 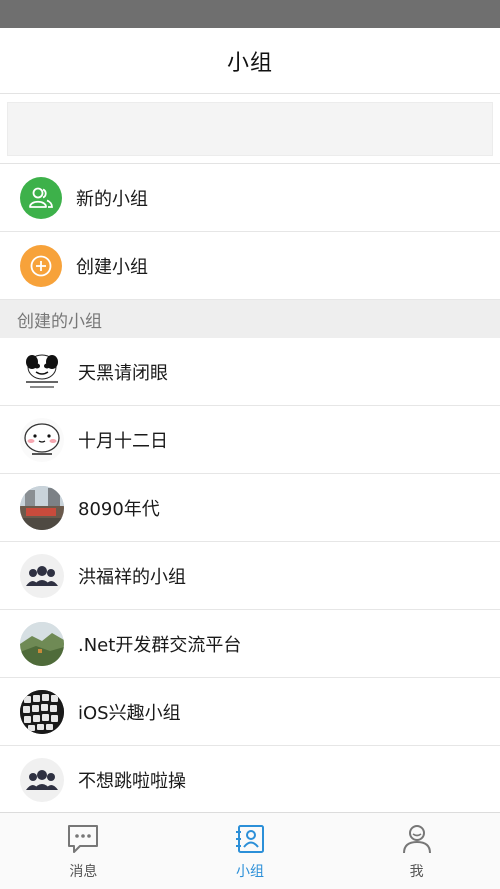 What do you see at coordinates (42, 371) in the screenshot?
I see `panda-meme-avatar` at bounding box center [42, 371].